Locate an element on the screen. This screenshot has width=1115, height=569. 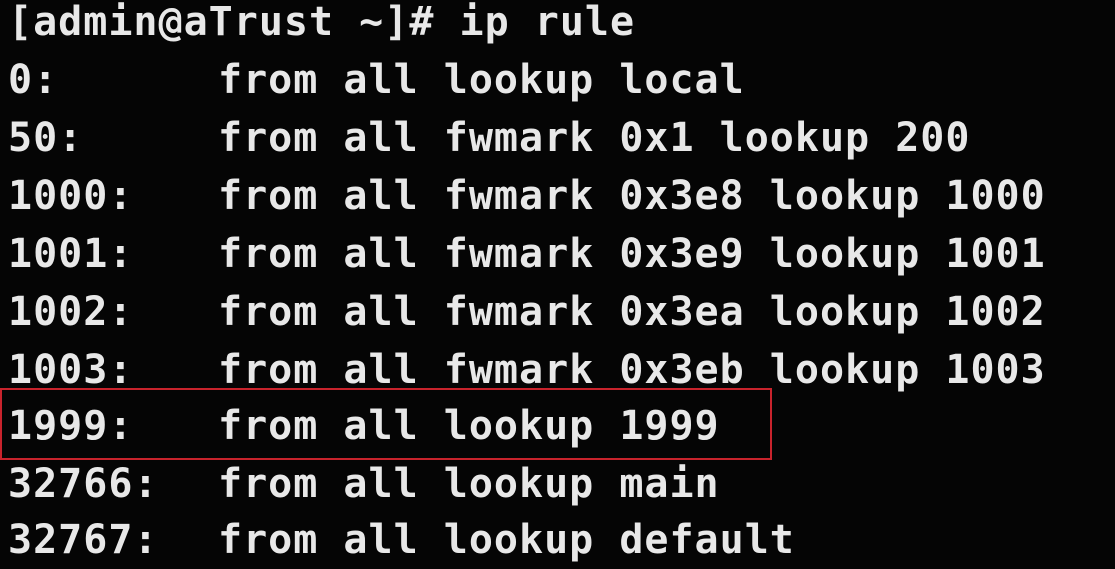
command-text: ip rule is located at coordinates (547, 22).